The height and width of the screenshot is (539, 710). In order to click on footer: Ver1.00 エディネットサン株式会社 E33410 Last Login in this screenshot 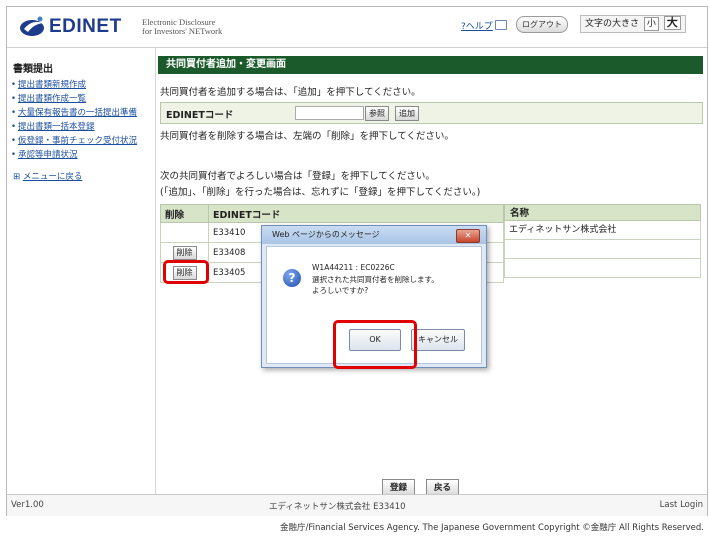, I will do `click(357, 505)`.